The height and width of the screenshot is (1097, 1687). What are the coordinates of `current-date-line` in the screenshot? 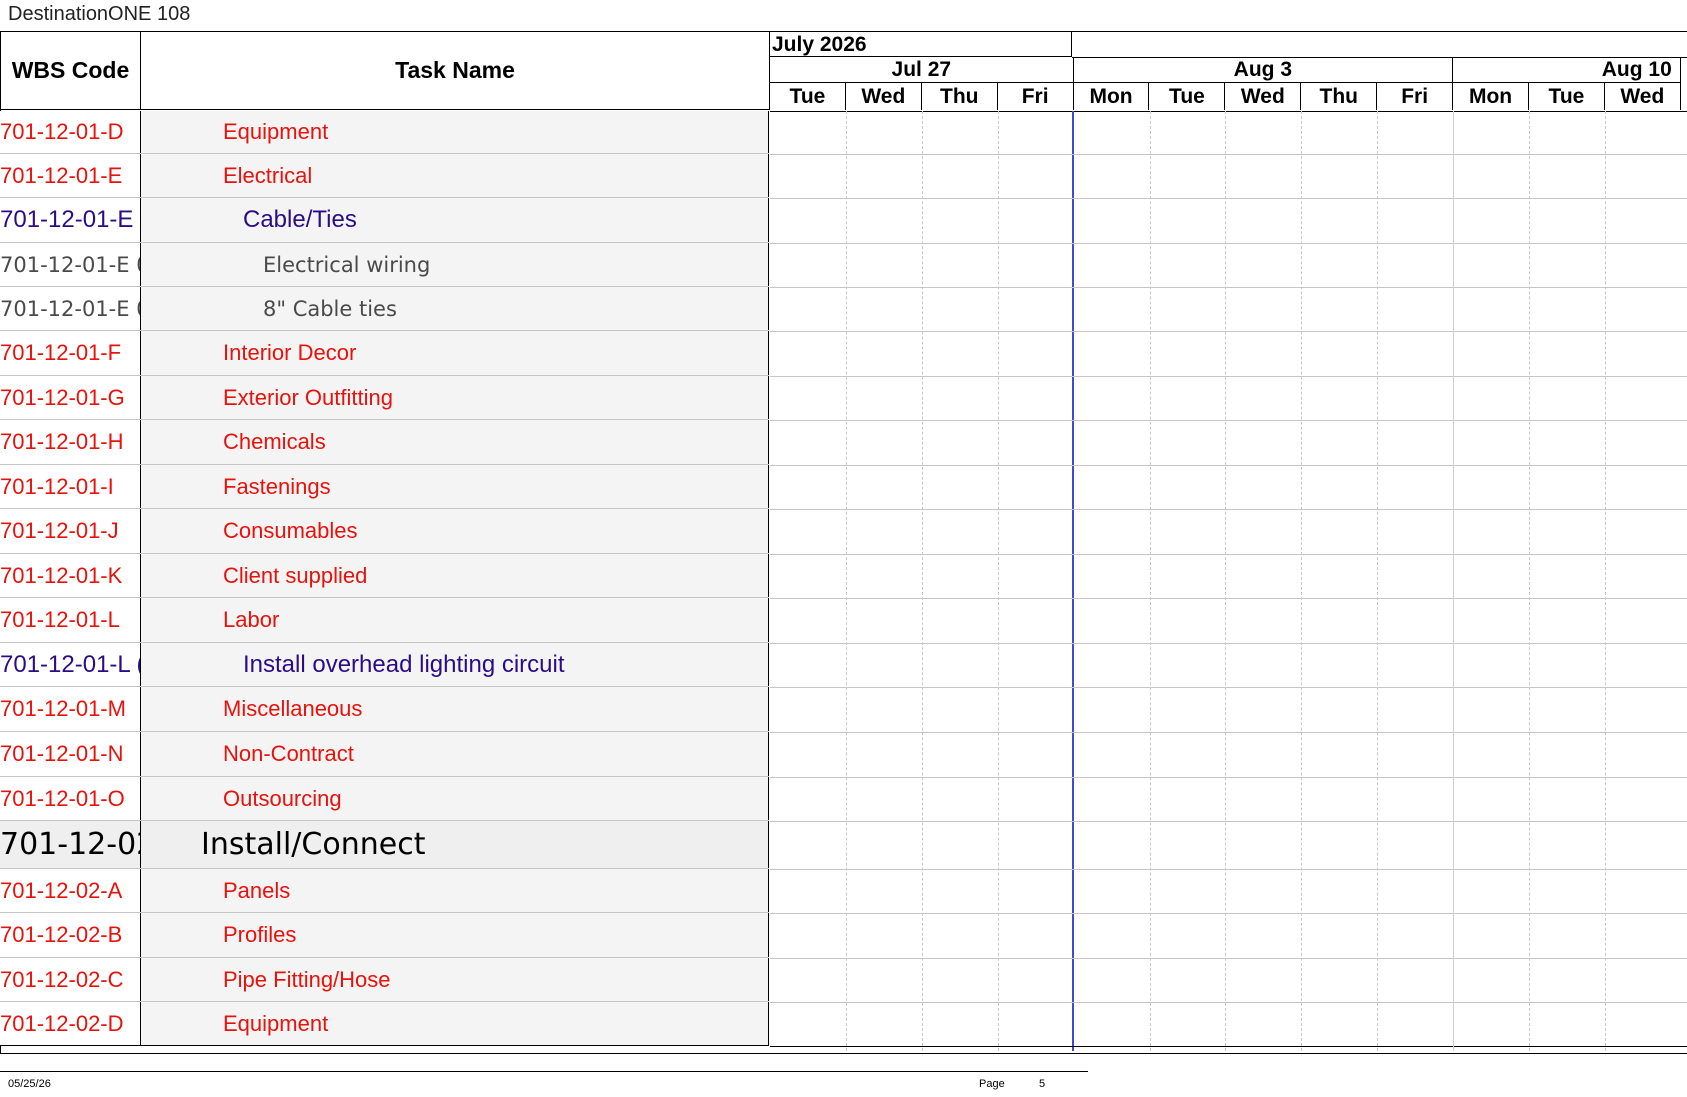 It's located at (1073, 581).